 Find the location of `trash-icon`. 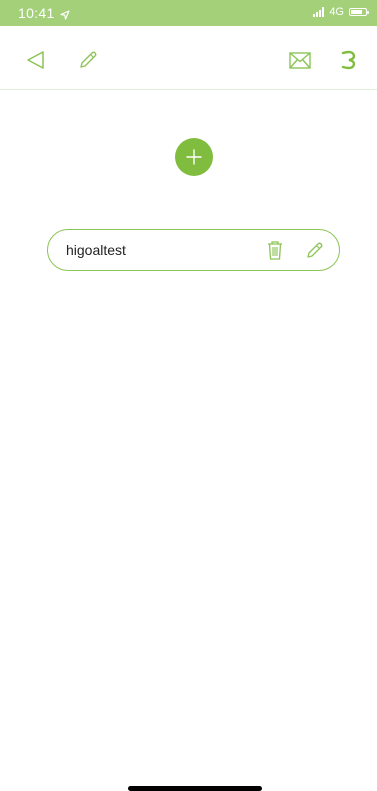

trash-icon is located at coordinates (275, 250).